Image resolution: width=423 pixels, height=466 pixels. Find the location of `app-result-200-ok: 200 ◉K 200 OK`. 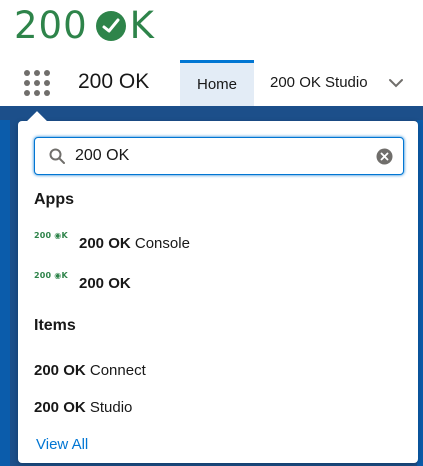

app-result-200-ok: 200 ◉K 200 OK is located at coordinates (219, 285).